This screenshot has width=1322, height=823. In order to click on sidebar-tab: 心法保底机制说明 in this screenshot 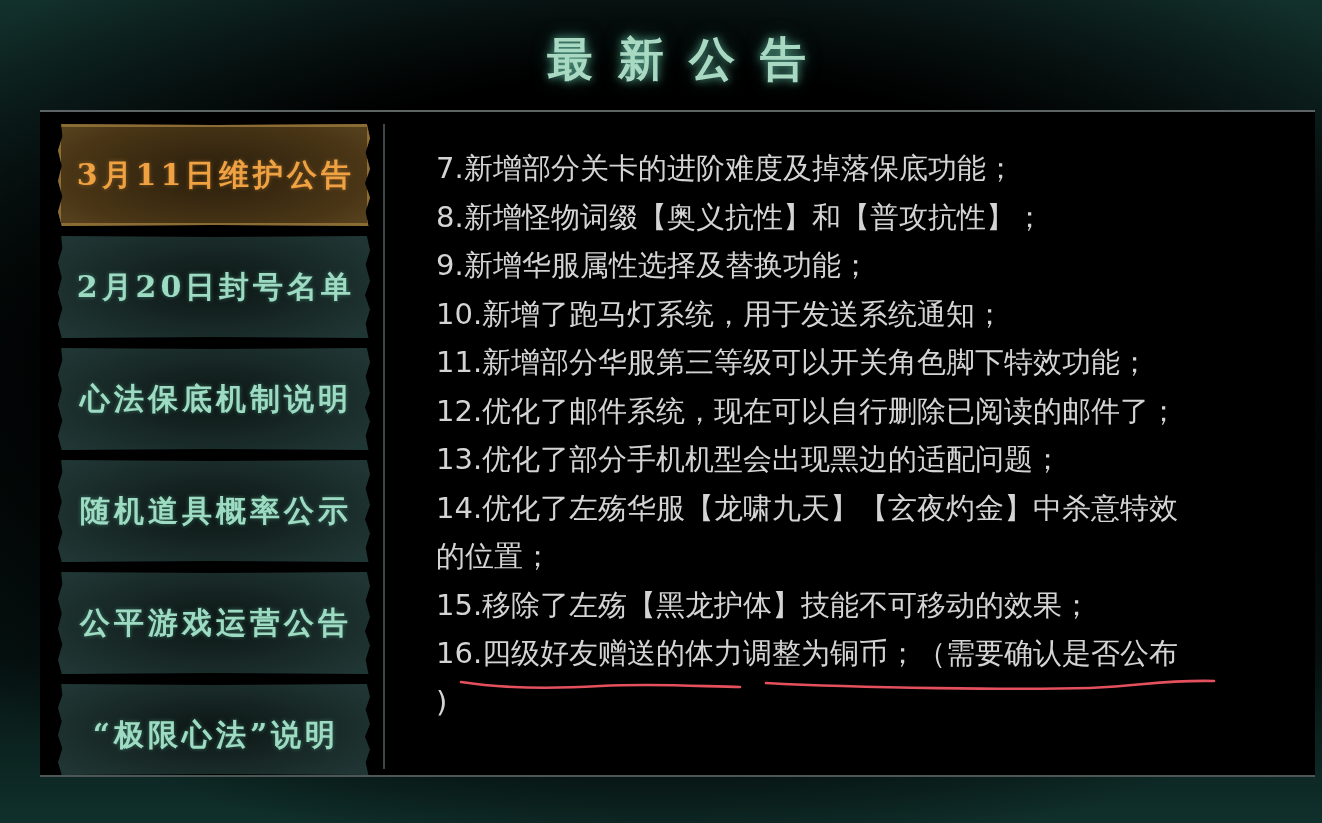, I will do `click(214, 399)`.